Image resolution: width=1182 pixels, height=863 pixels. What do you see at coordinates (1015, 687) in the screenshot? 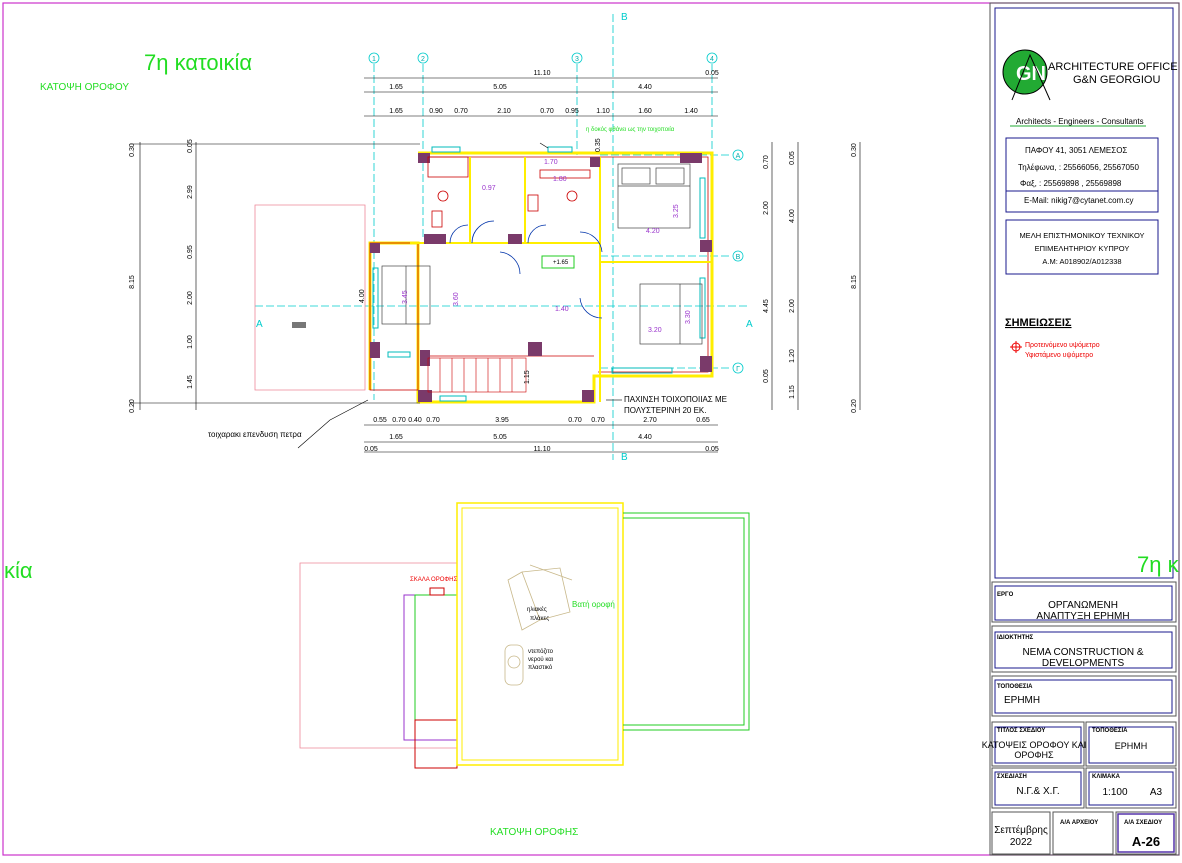
I see `location-label: ΤΟΠΟΘΕΣΙΑ` at bounding box center [1015, 687].